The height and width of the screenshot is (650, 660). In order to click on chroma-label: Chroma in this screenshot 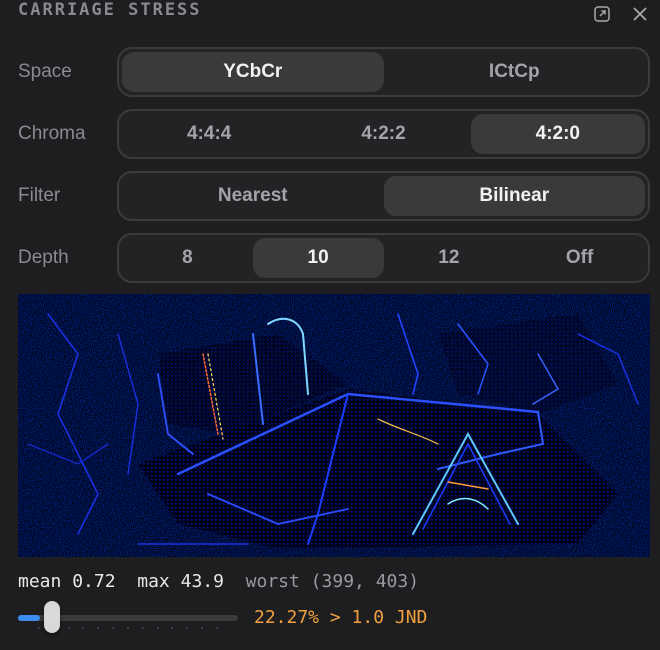, I will do `click(52, 133)`.